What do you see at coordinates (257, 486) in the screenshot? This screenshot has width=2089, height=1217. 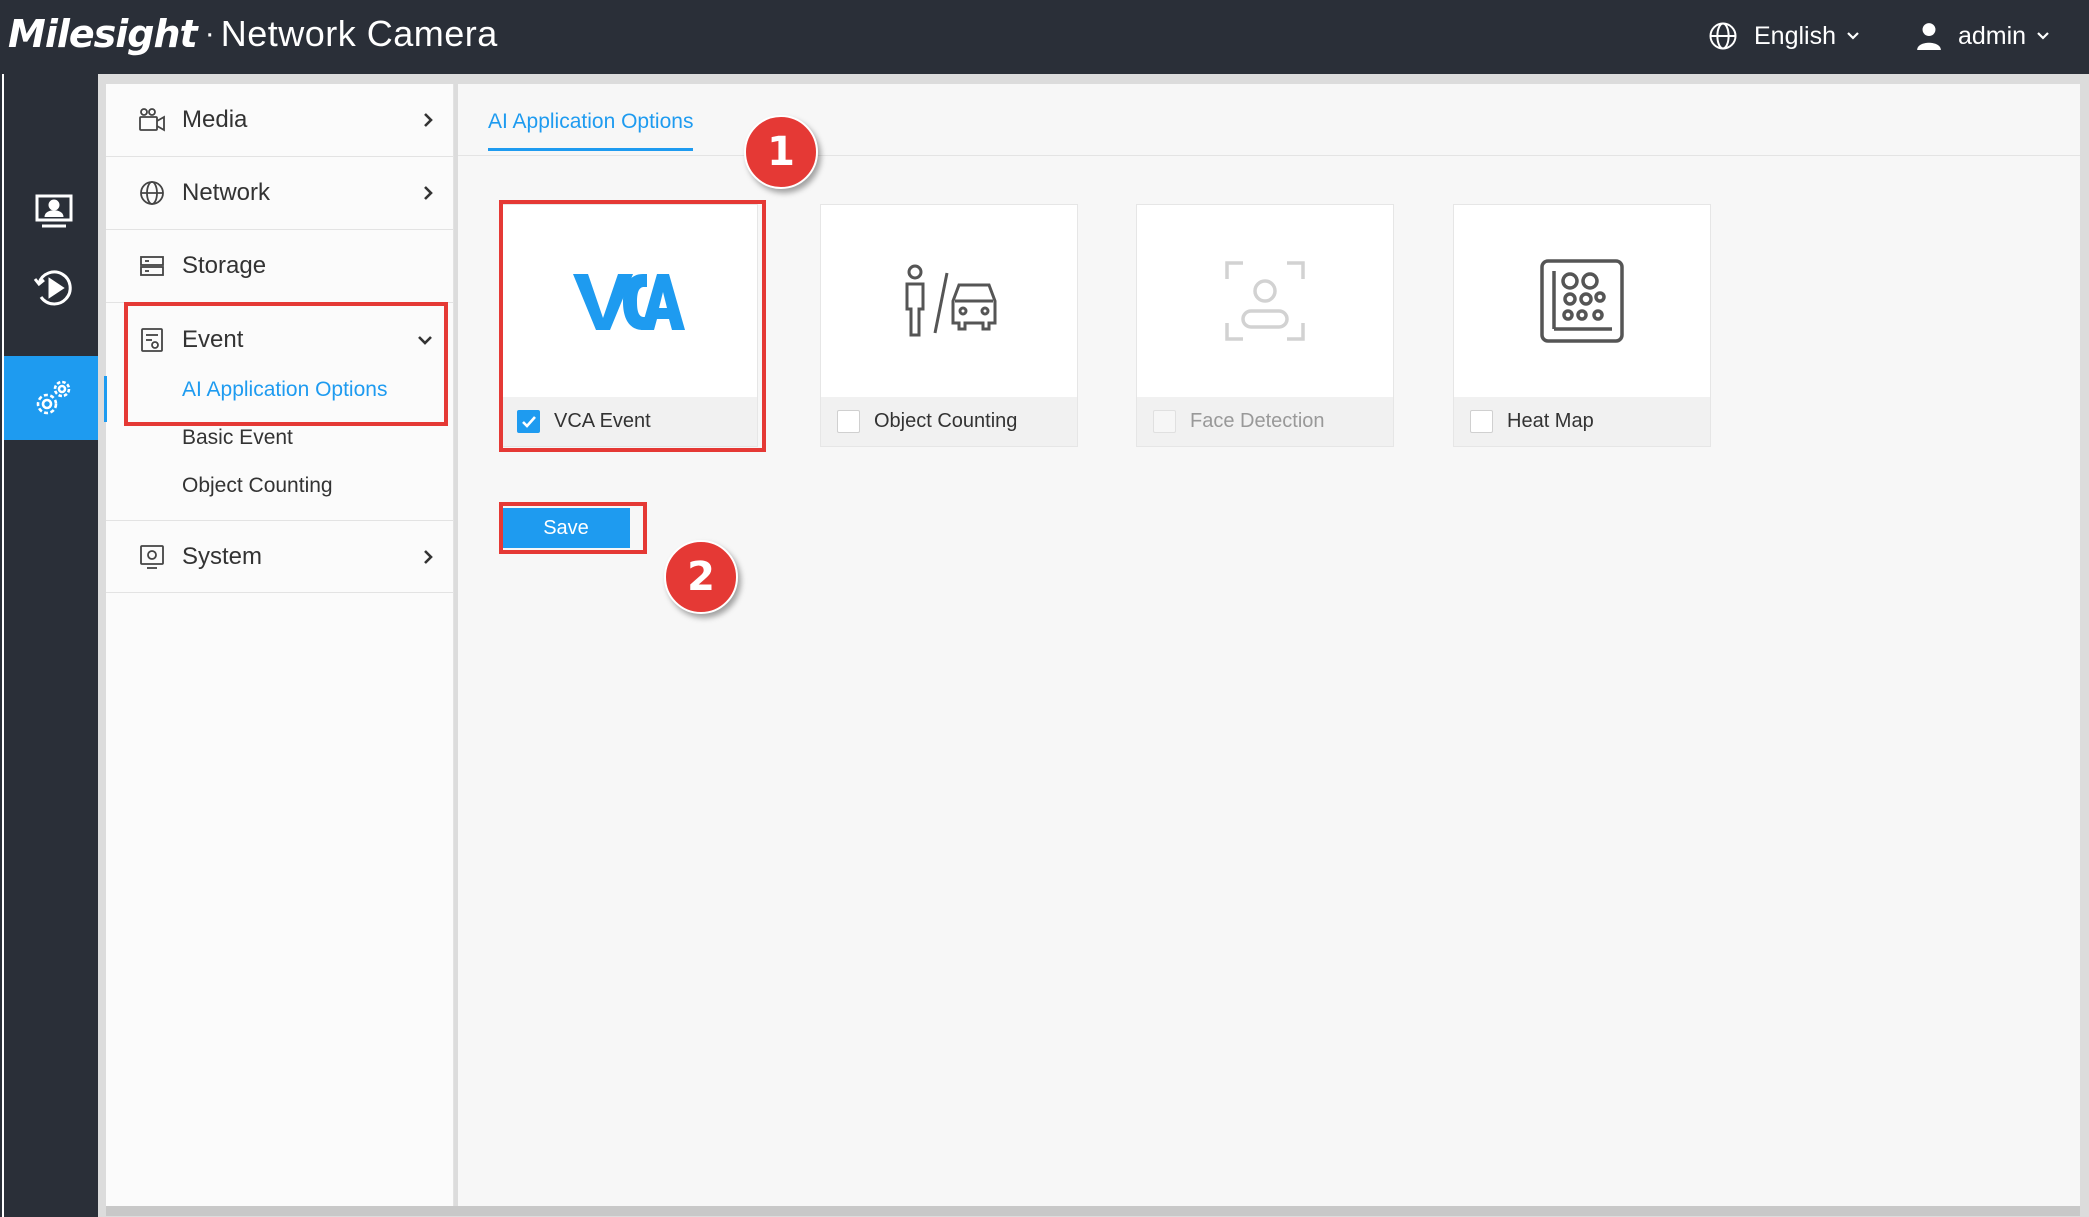 I see `submenu-object-counting: Object Counting` at bounding box center [257, 486].